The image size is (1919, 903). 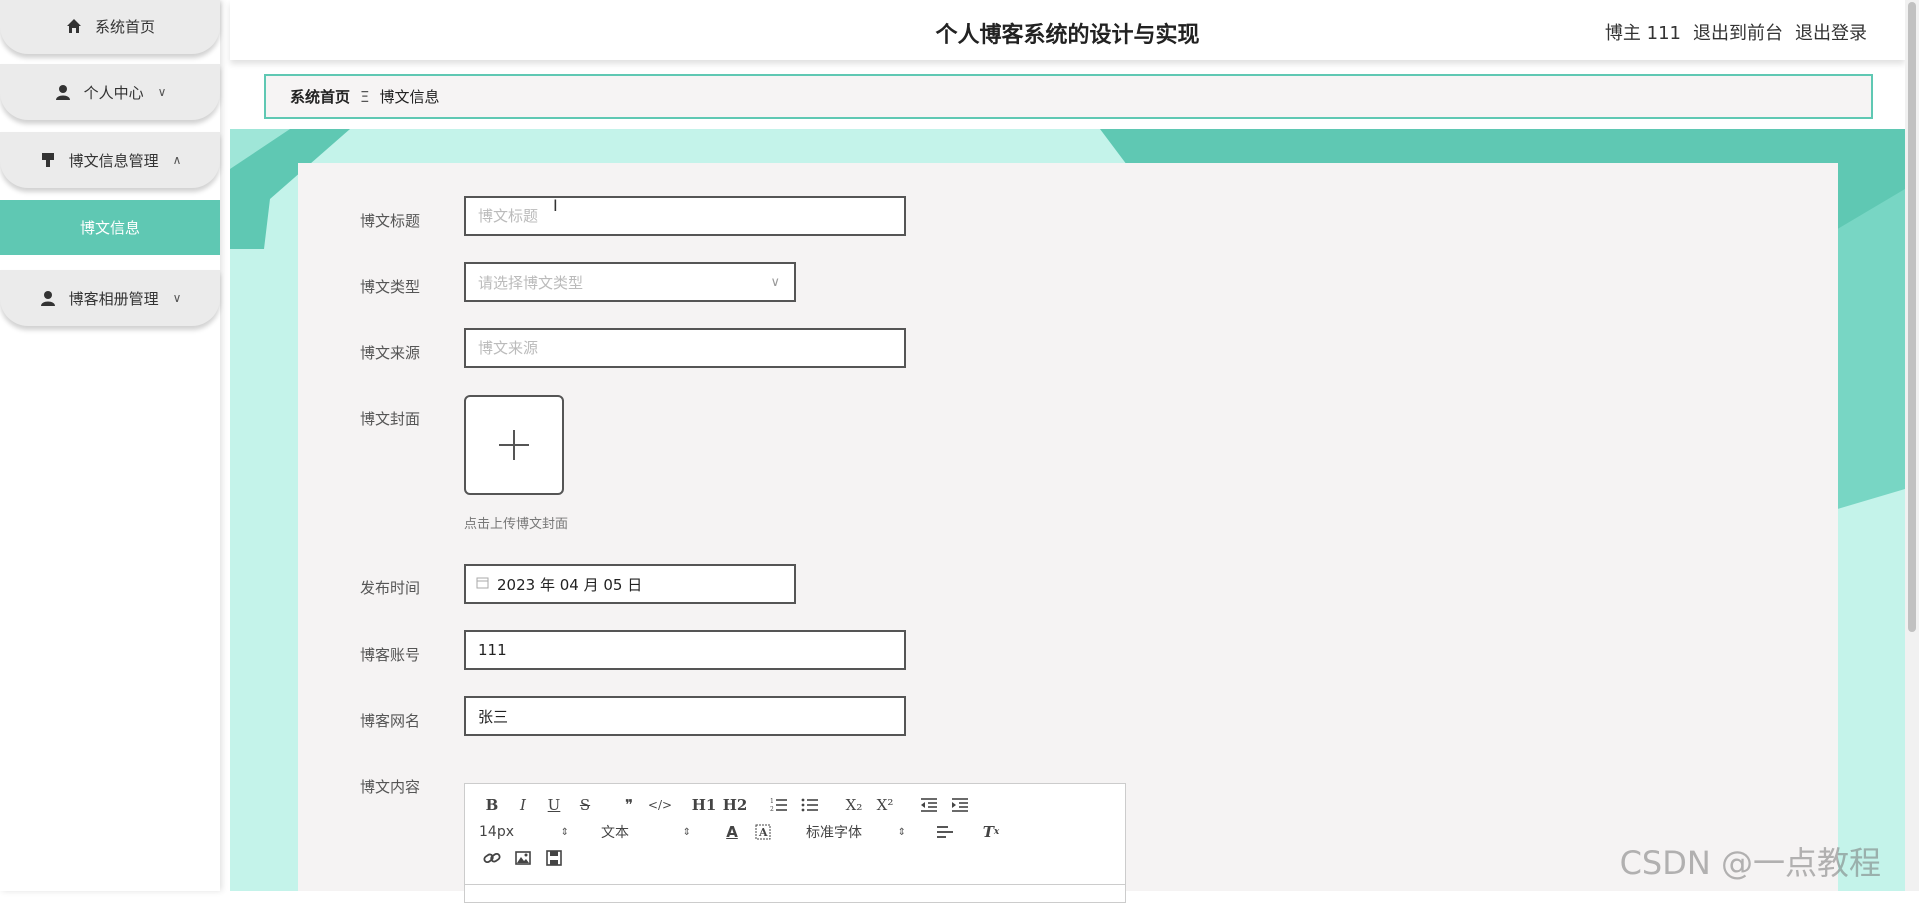 I want to click on source-label: 博文来源, so click(x=390, y=353).